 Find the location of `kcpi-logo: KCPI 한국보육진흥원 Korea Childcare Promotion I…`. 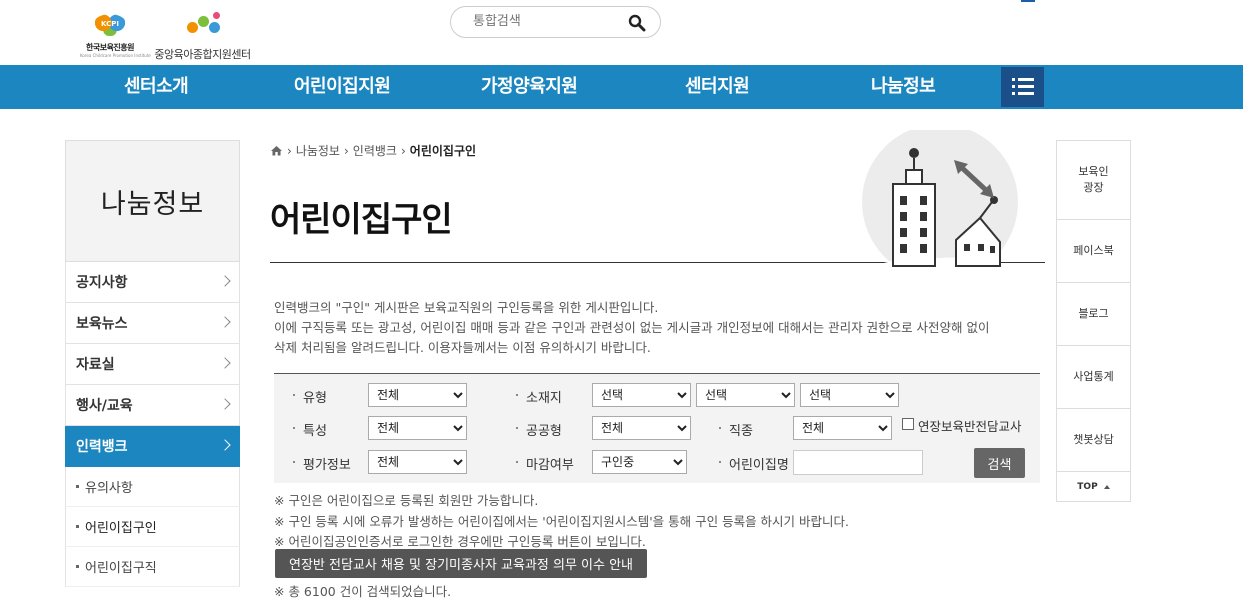

kcpi-logo: KCPI 한국보육진흥원 Korea Childcare Promotion I… is located at coordinates (115, 36).